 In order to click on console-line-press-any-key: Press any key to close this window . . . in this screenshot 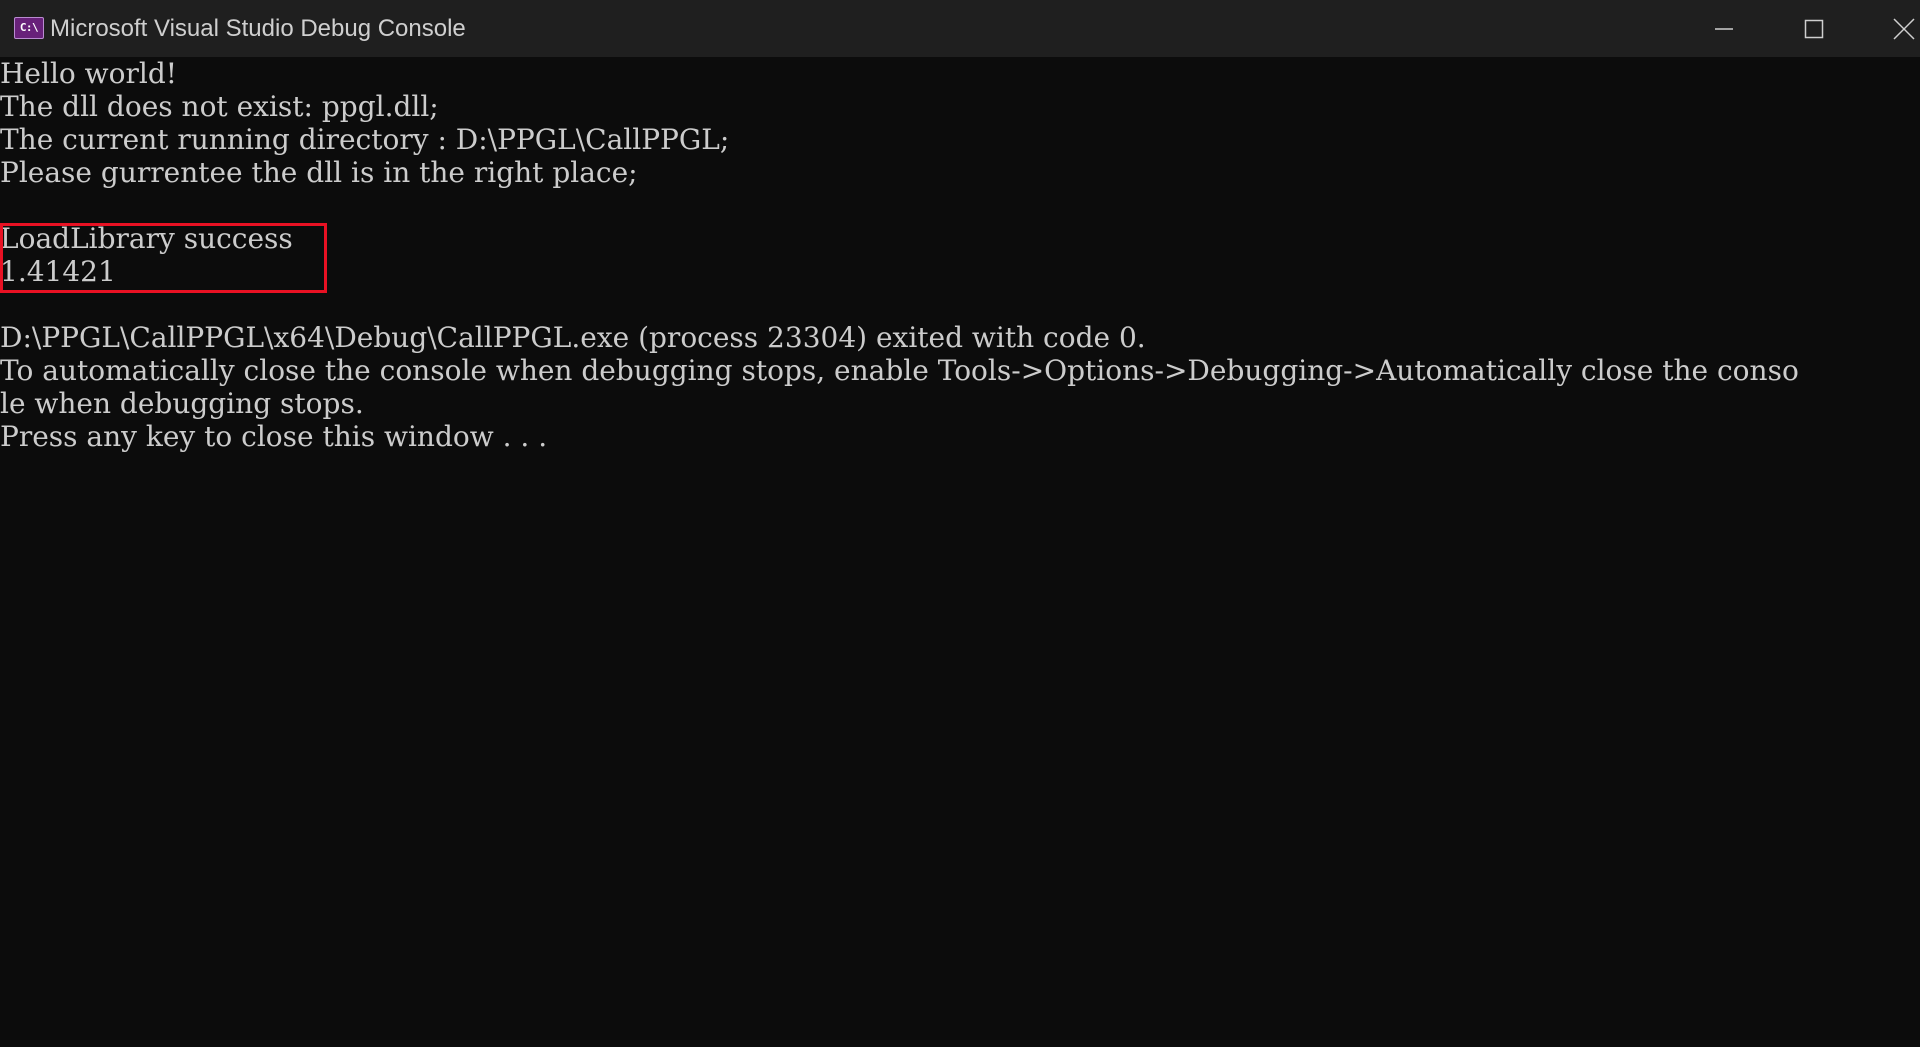, I will do `click(274, 436)`.